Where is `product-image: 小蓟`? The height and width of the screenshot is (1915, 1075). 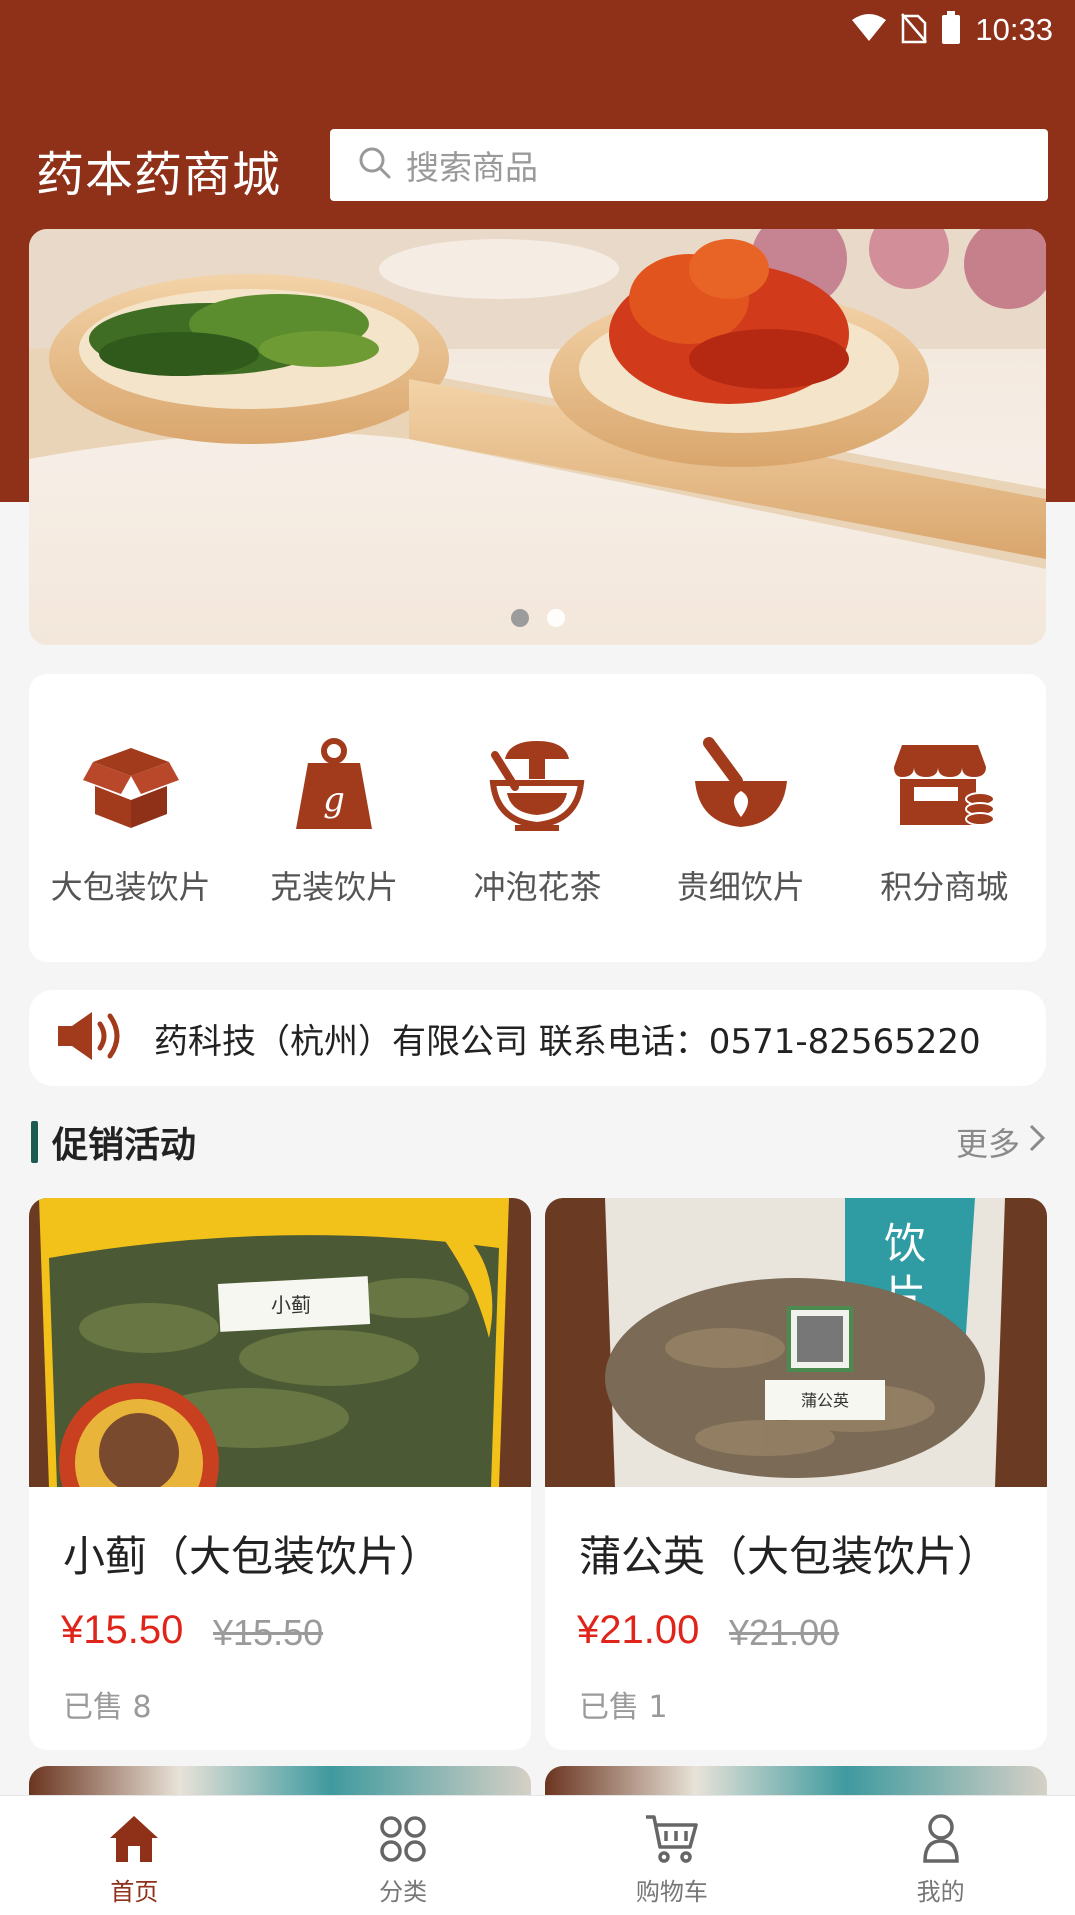
product-image: 小蓟 is located at coordinates (280, 1342).